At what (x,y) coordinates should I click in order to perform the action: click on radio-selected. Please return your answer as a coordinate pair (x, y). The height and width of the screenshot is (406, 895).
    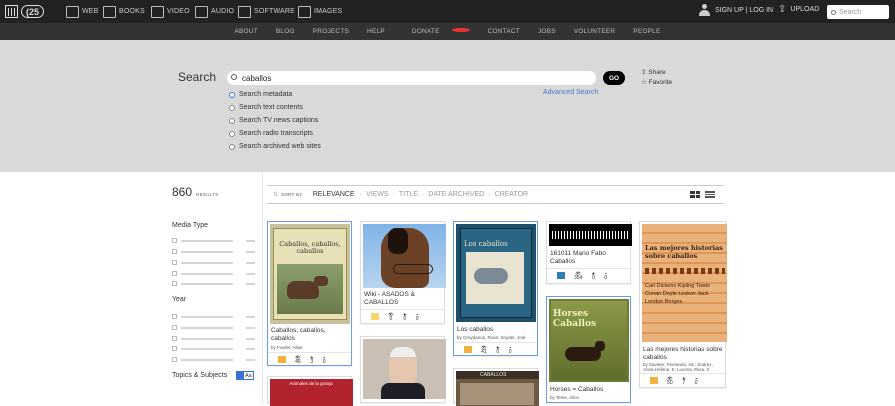
    Looking at the image, I should click on (232, 94).